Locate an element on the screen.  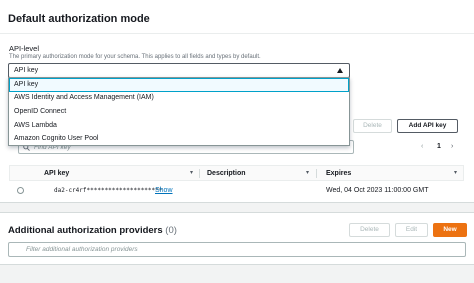
authorization-mode-select: API key is located at coordinates (179, 70).